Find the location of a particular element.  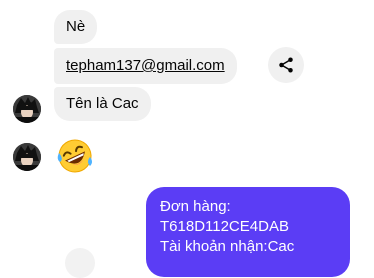

message-text: Tên là Cac is located at coordinates (102, 103).